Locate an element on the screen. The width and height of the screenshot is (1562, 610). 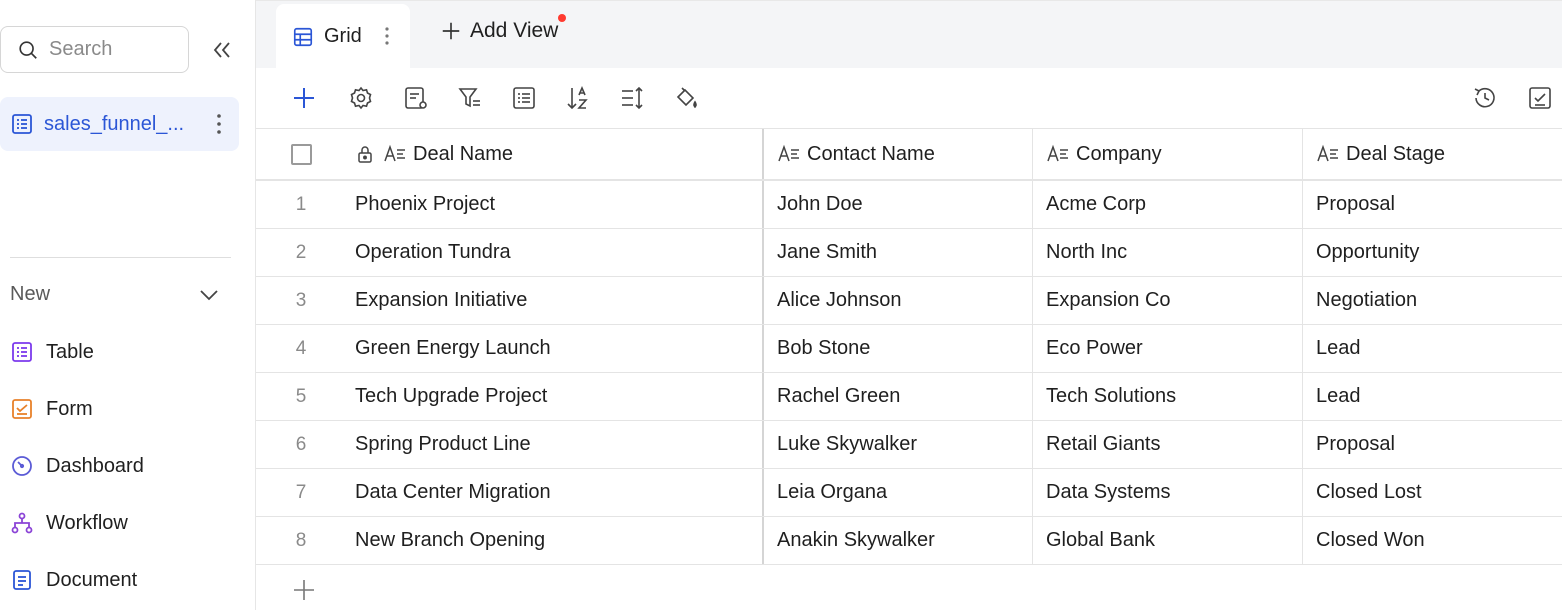
company-cell: Expansion Co is located at coordinates (1167, 300).